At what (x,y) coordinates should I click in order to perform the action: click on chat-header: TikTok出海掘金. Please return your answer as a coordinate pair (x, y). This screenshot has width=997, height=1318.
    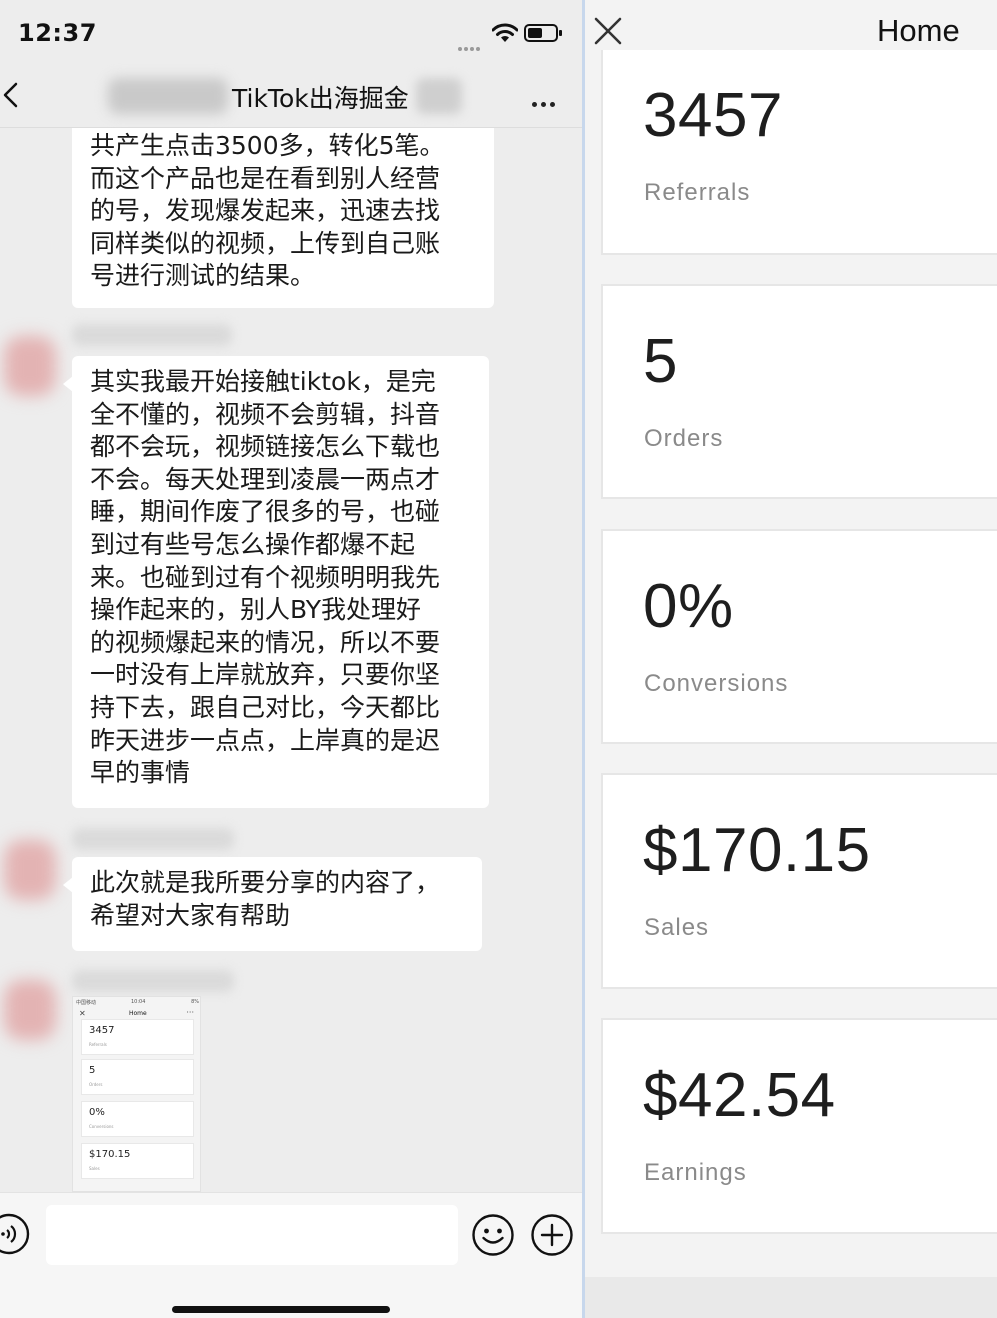
    Looking at the image, I should click on (291, 97).